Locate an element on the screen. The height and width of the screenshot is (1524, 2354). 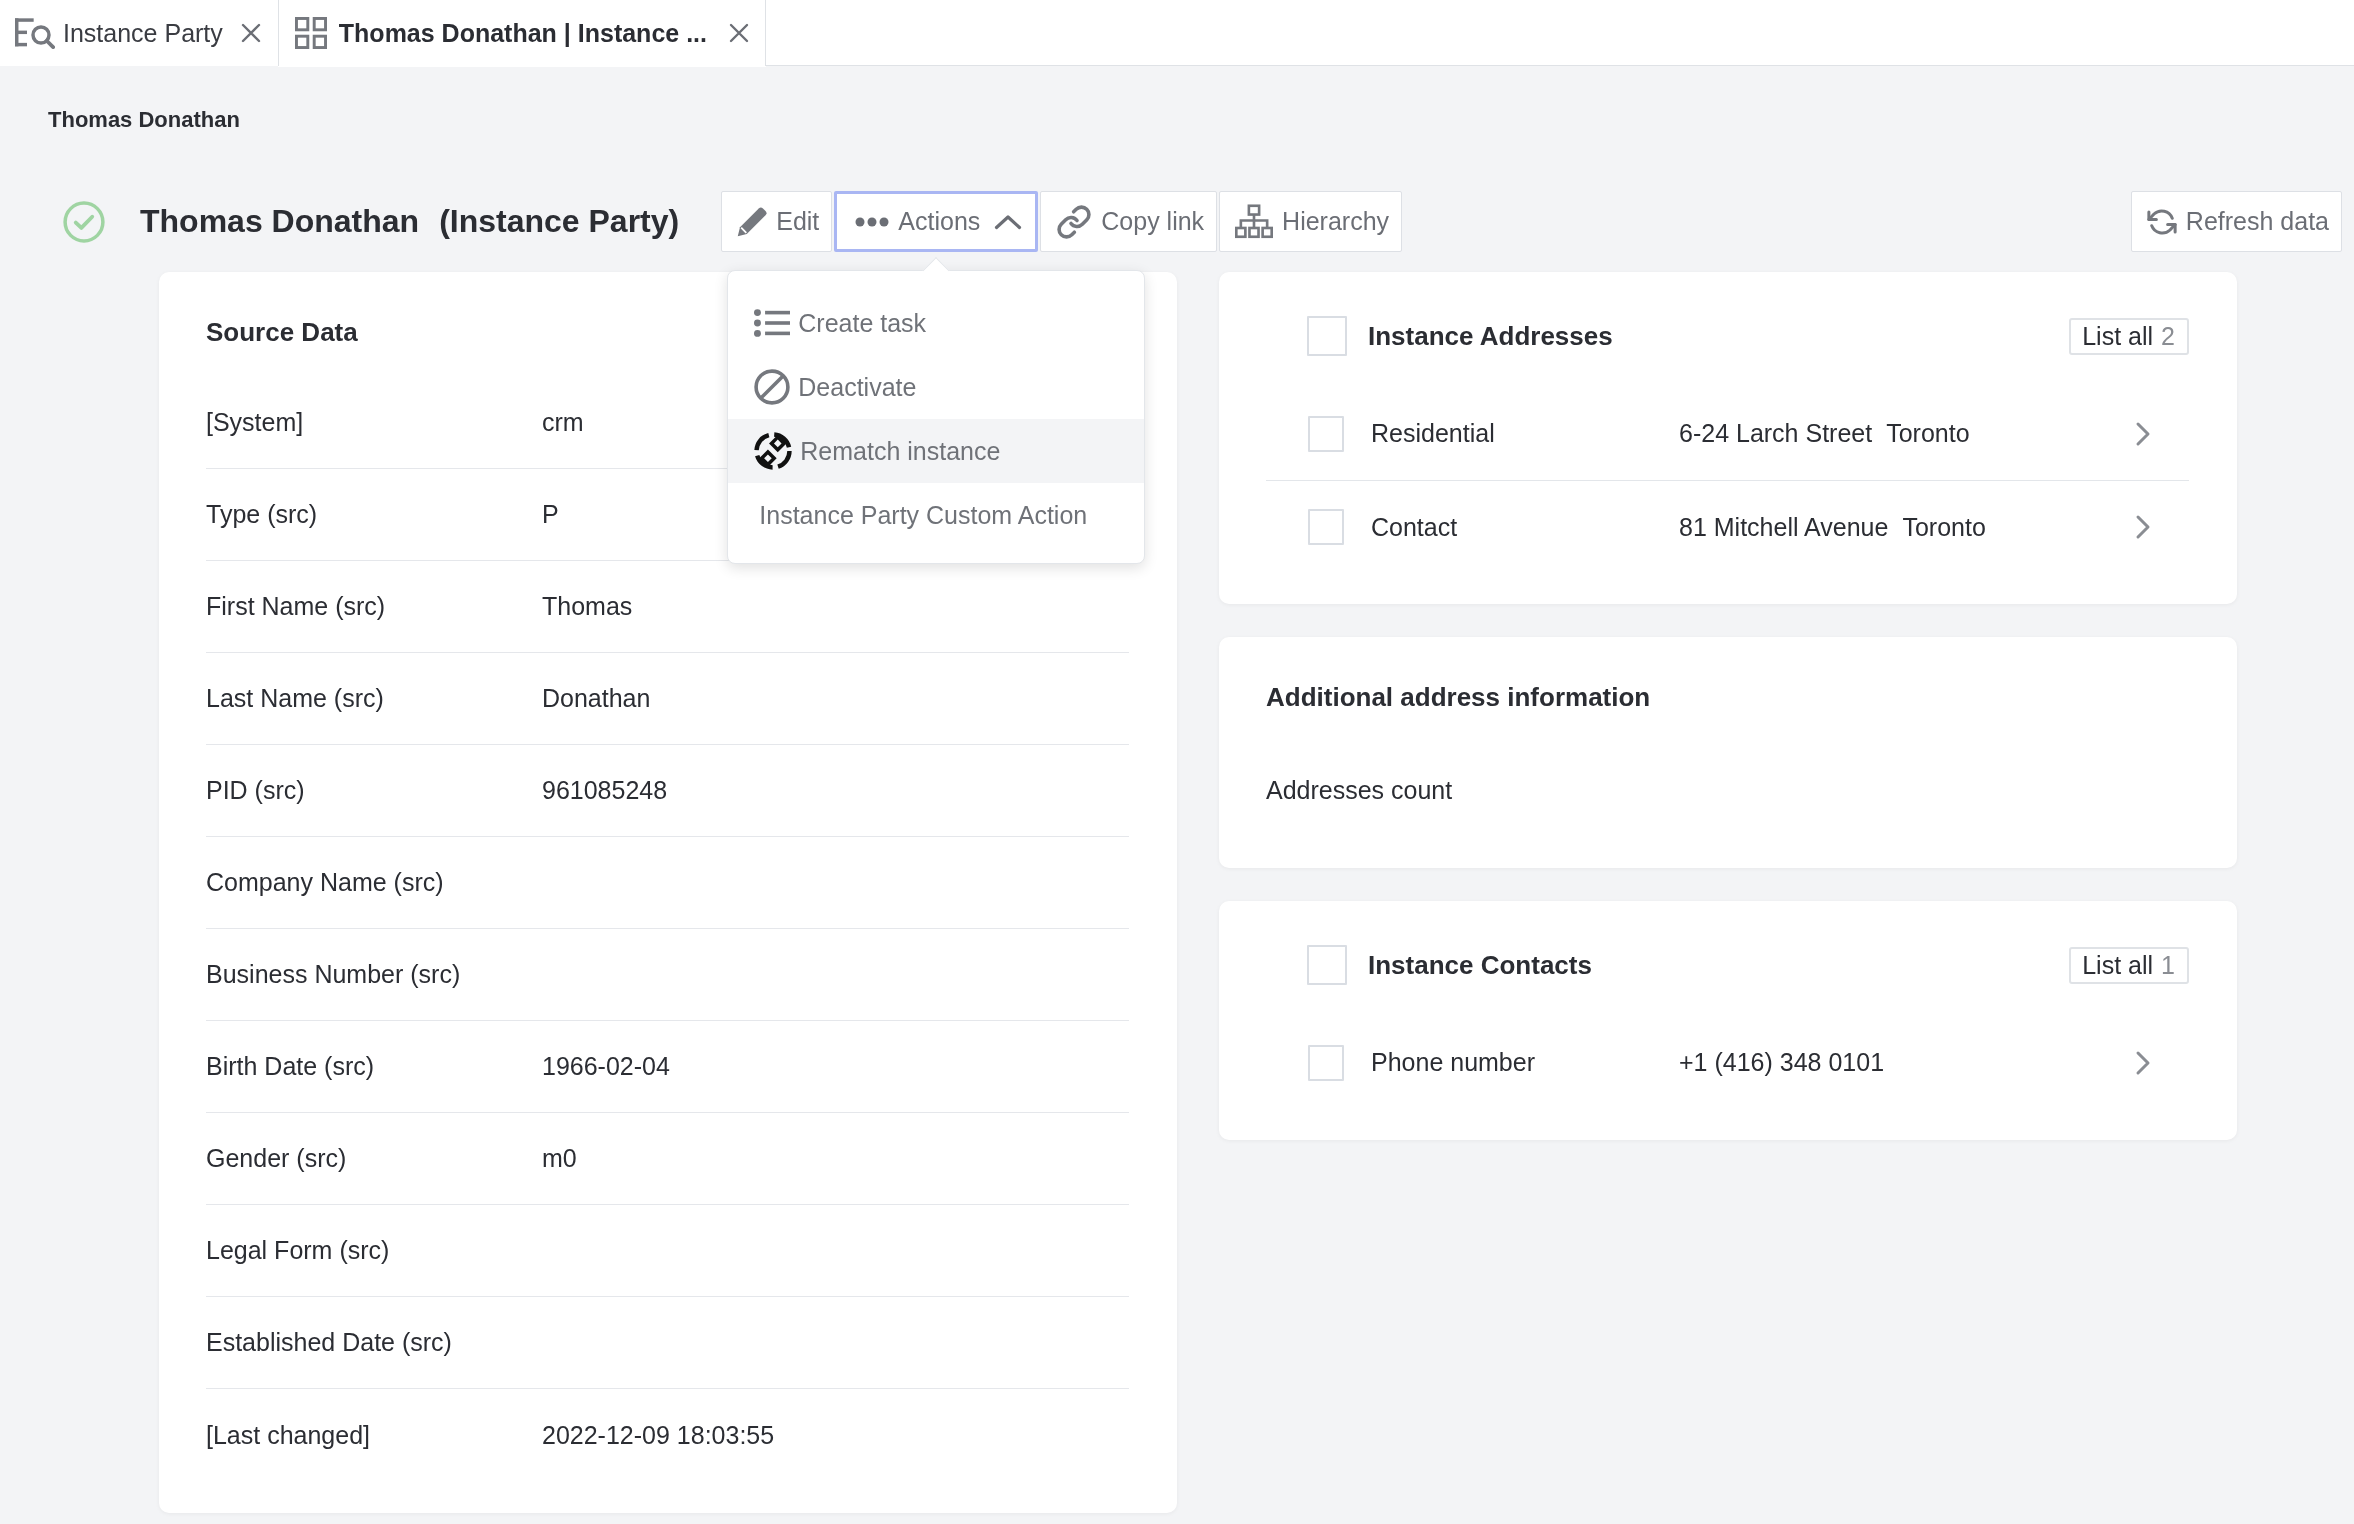
field-value: P is located at coordinates (550, 514).